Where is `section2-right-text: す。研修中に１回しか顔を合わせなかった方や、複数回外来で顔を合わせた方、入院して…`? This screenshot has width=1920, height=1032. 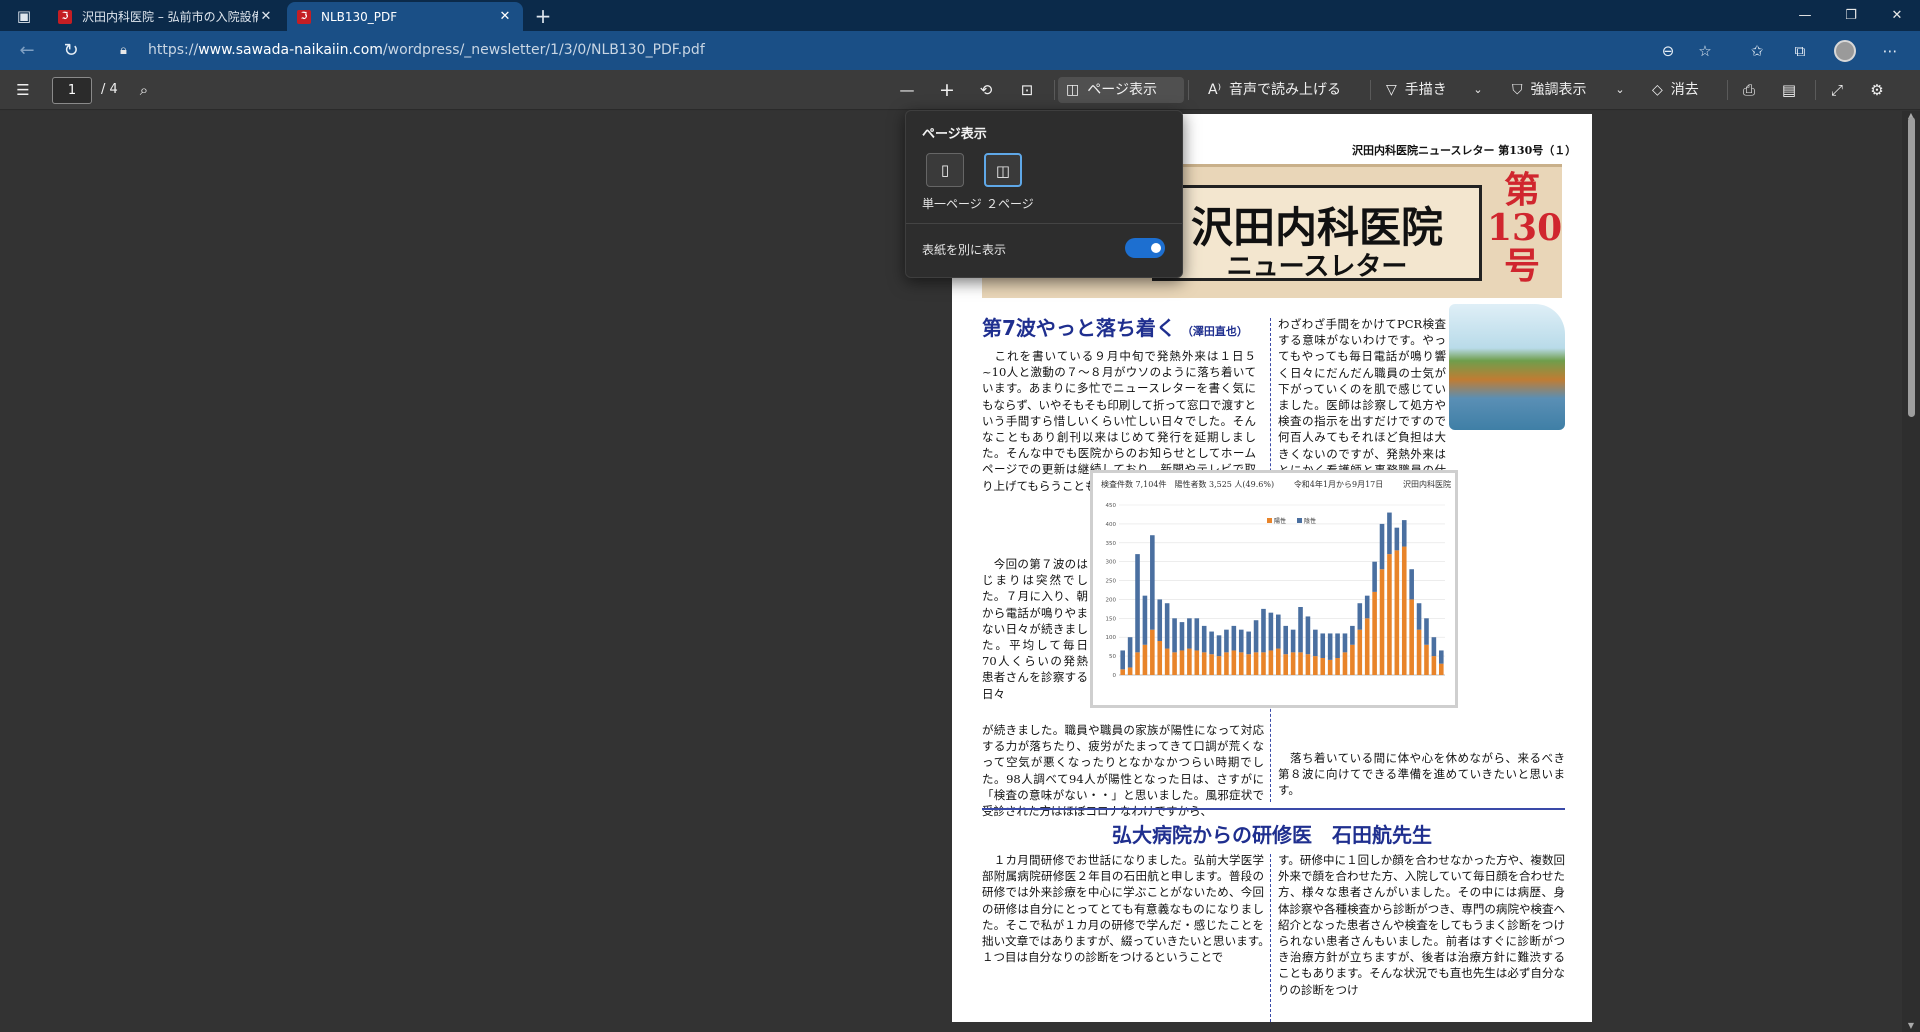 section2-right-text: す。研修中に１回しか顔を合わせなかった方や、複数回外来で顔を合わせた方、入院して… is located at coordinates (1421, 925).